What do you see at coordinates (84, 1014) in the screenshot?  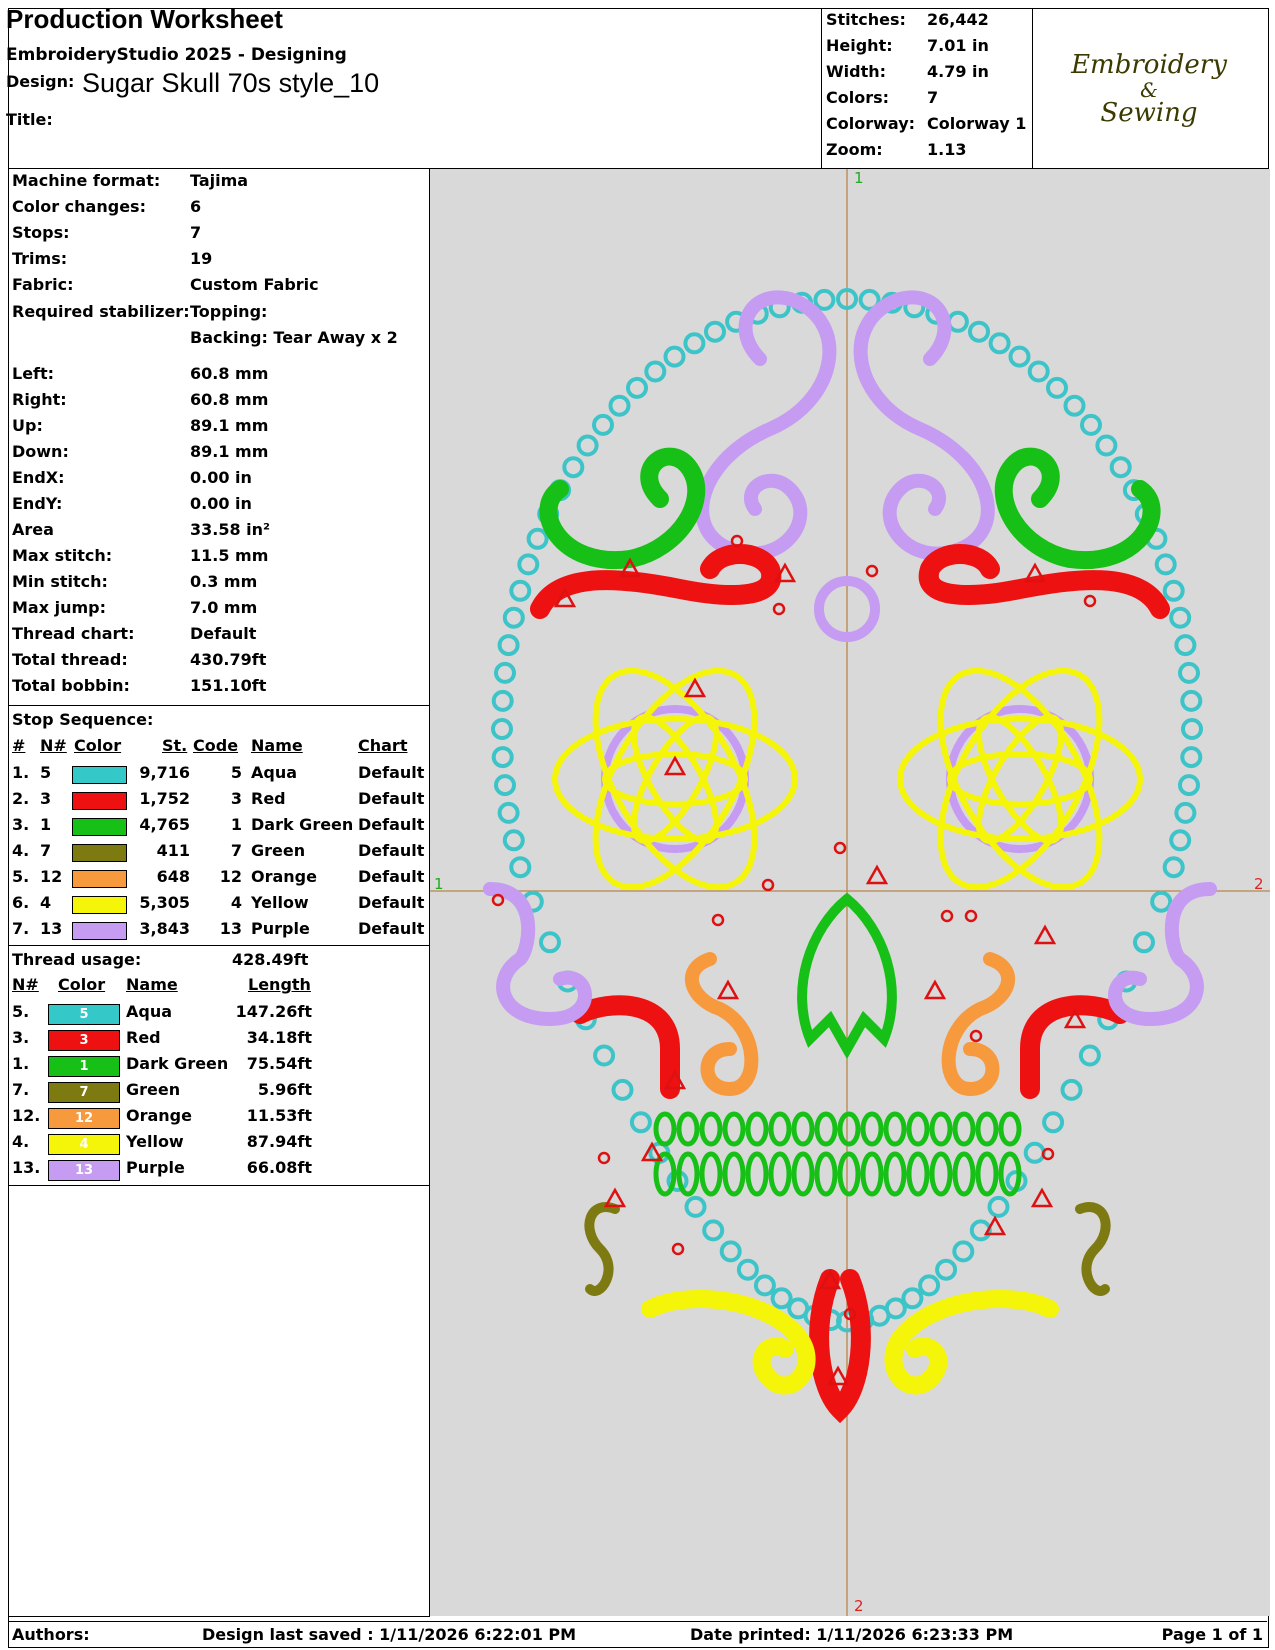 I see `color-swatch: 5` at bounding box center [84, 1014].